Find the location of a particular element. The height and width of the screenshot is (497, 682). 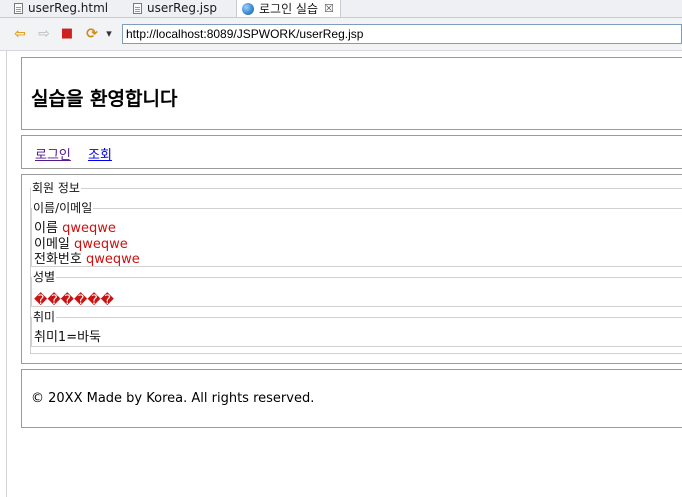

login-link: 로그인 is located at coordinates (53, 153).